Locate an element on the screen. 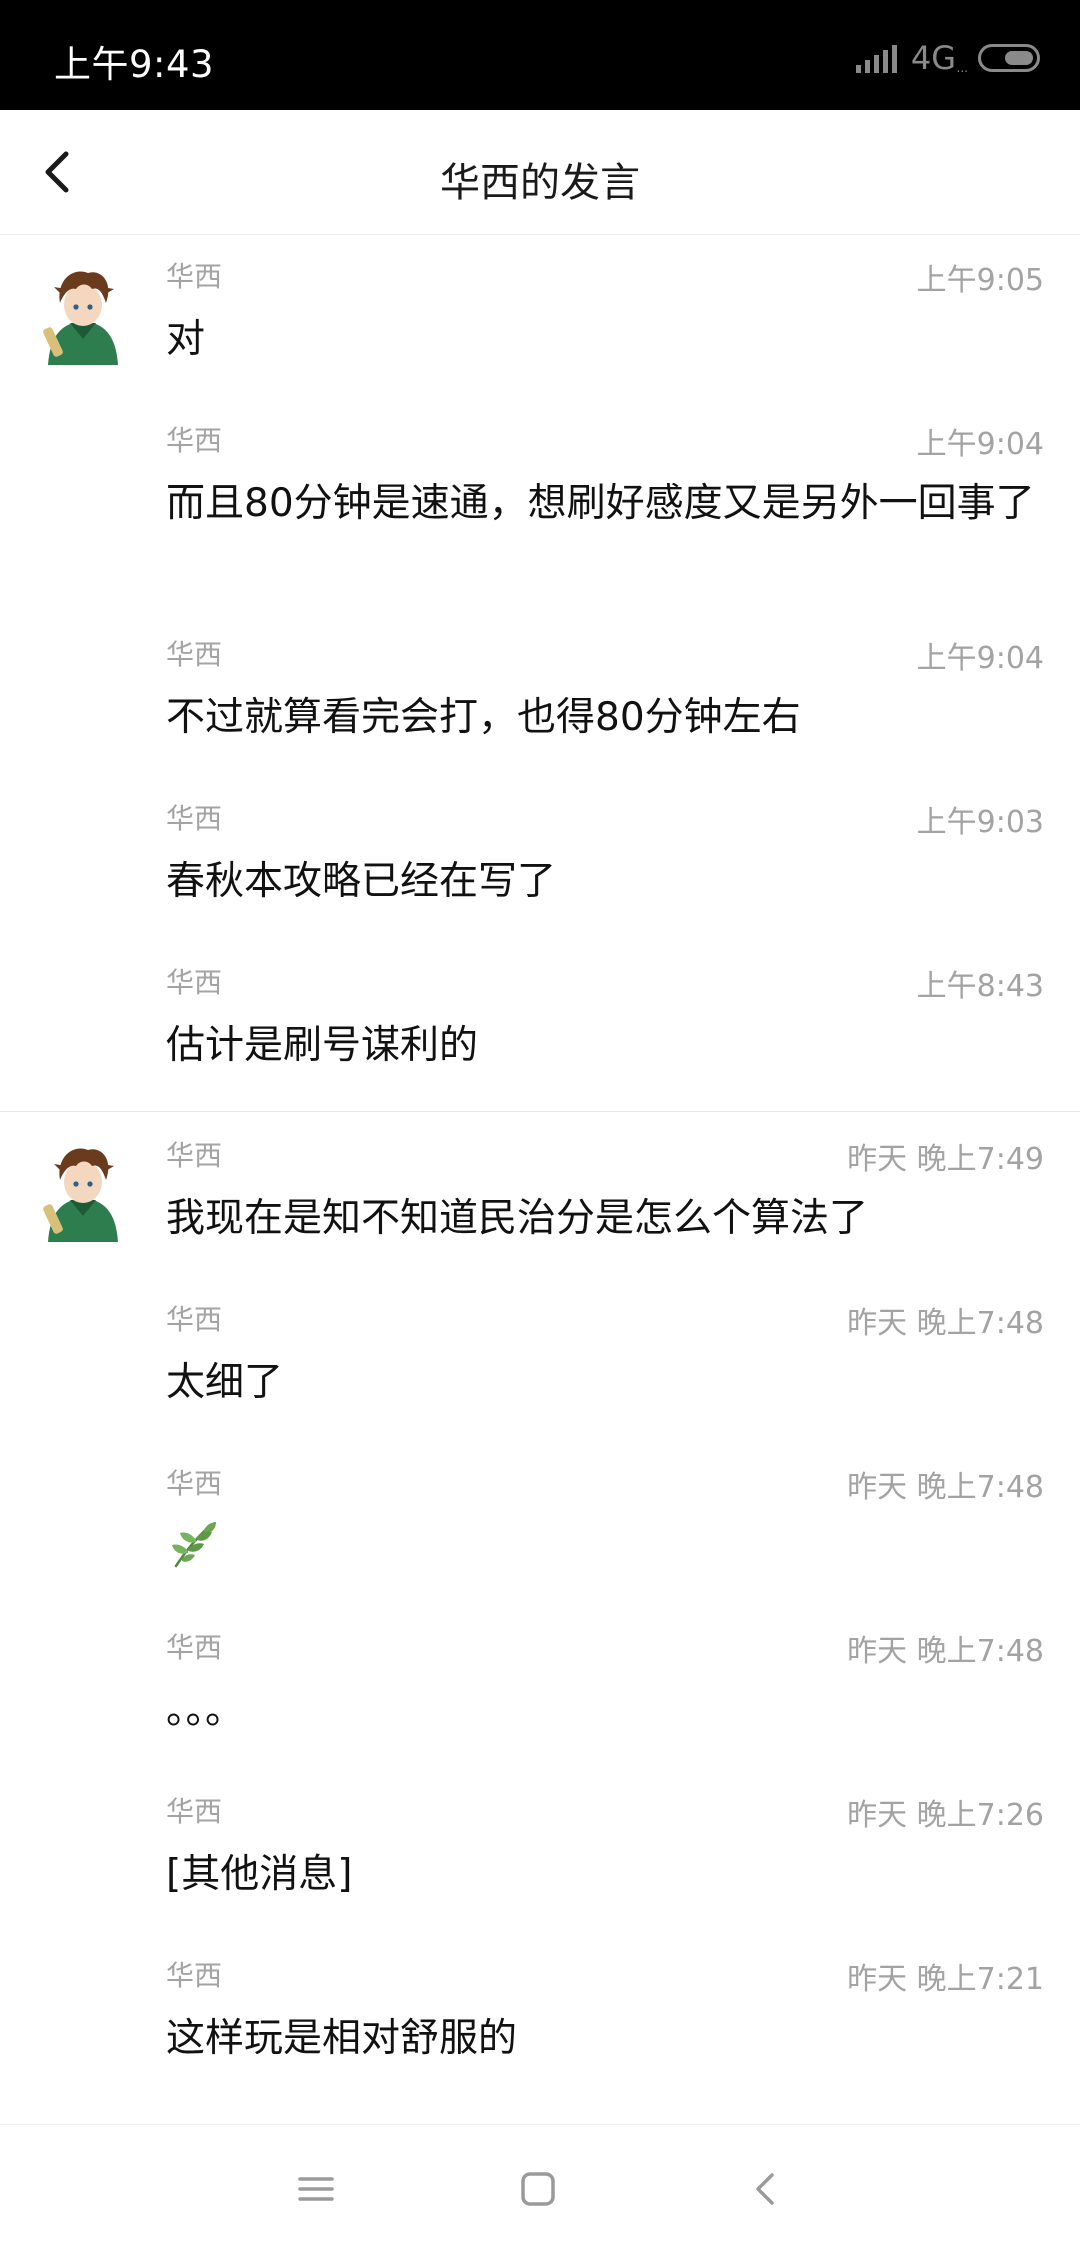 This screenshot has width=1080, height=2249. home-icon is located at coordinates (538, 2189).